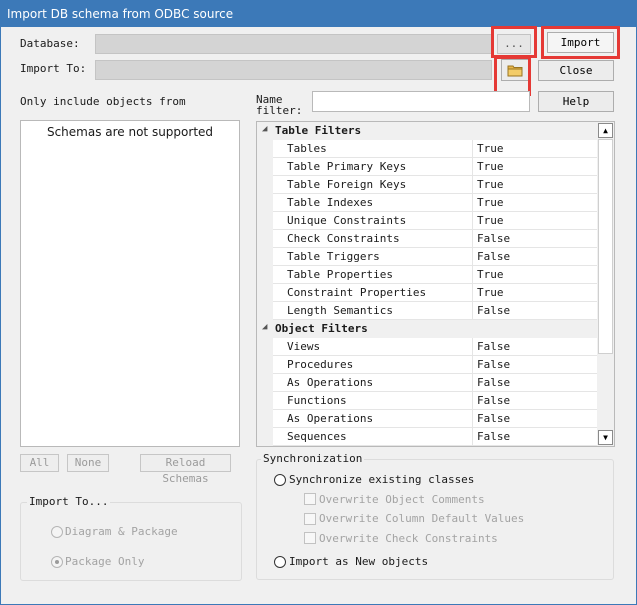 The width and height of the screenshot is (637, 605). I want to click on filter-name: Table Foreign Keys, so click(373, 185).